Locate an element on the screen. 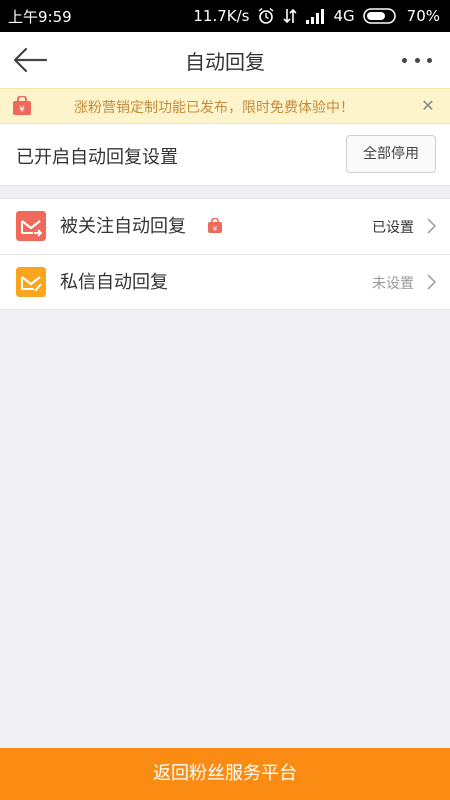  network-speed: 11.7K/s is located at coordinates (221, 16).